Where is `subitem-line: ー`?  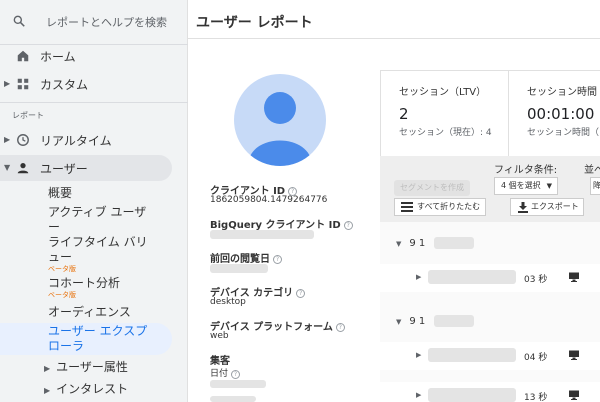 subitem-line: ー is located at coordinates (54, 227).